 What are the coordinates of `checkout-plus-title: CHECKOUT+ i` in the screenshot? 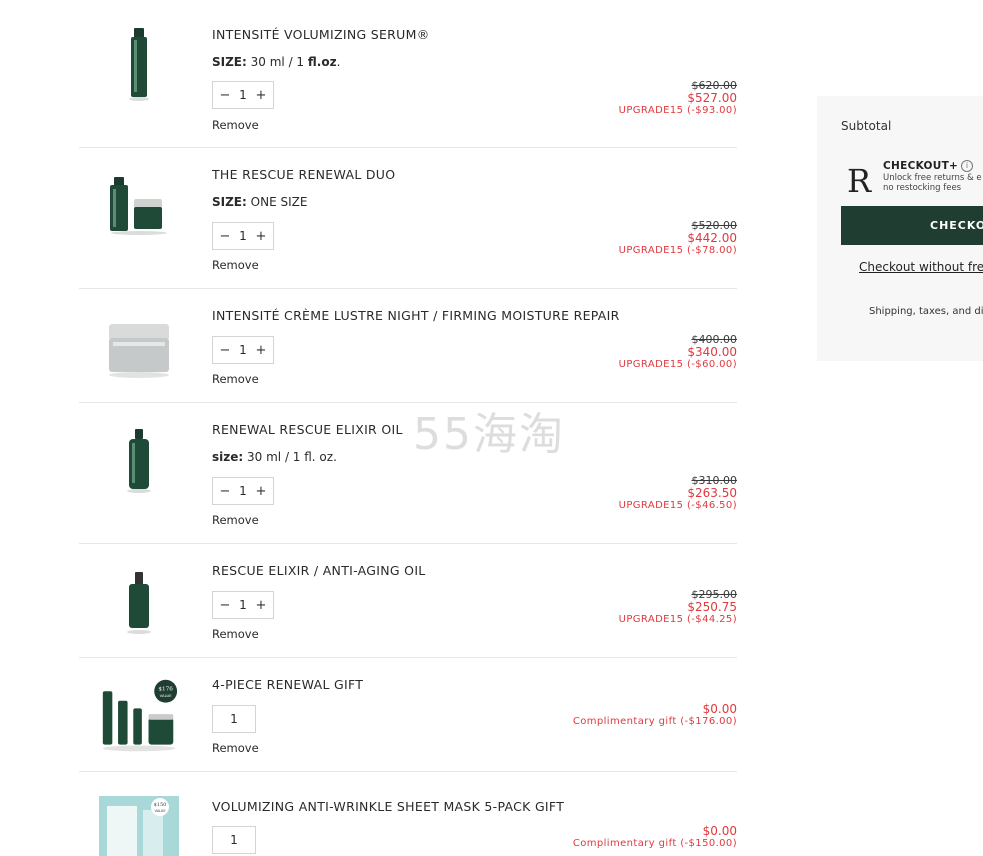 It's located at (928, 166).